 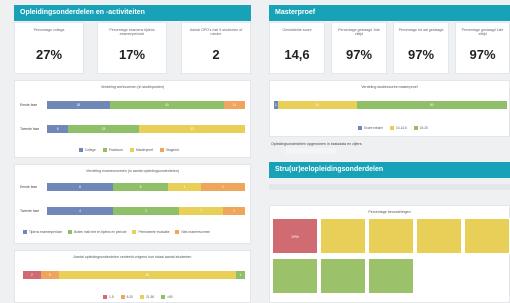 What do you see at coordinates (398, 128) in the screenshot?
I see `legend-item: 10-14,5` at bounding box center [398, 128].